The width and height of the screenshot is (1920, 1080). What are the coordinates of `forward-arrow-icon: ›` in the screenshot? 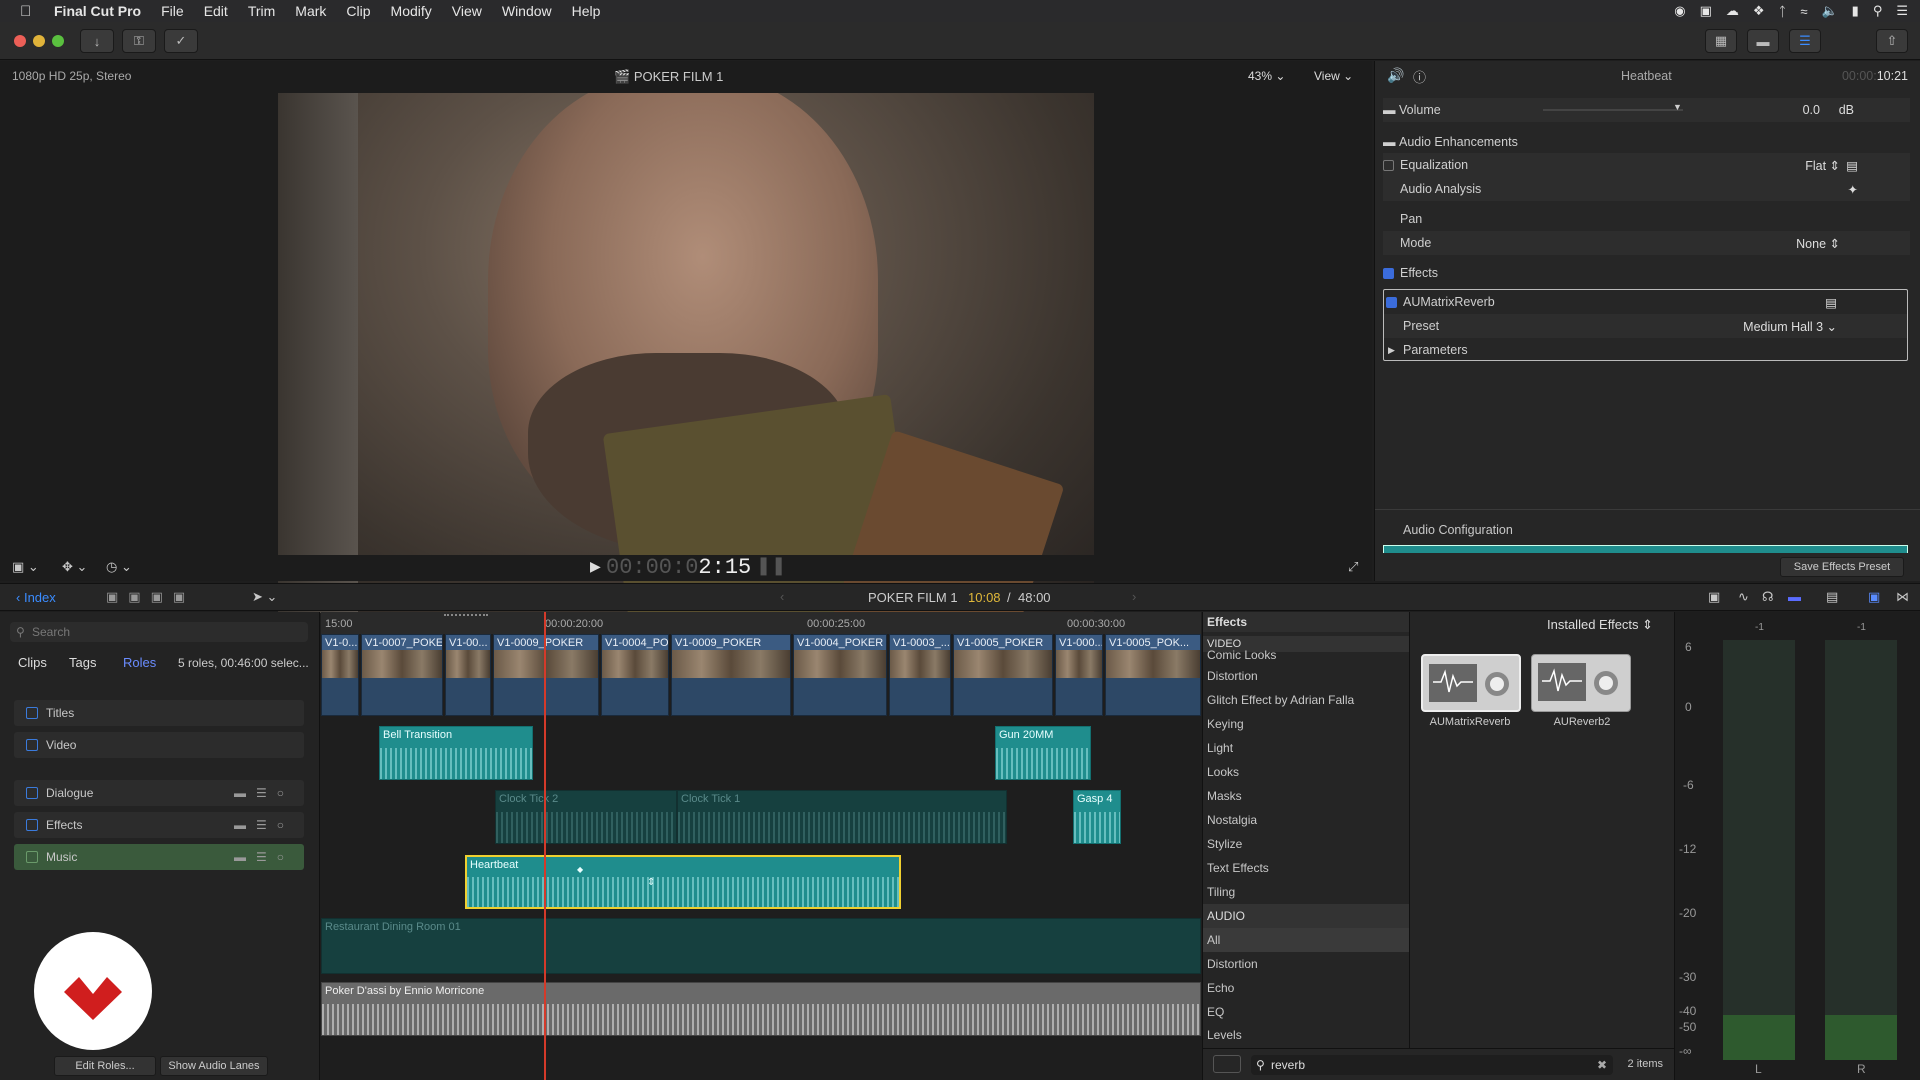 It's located at (1134, 596).